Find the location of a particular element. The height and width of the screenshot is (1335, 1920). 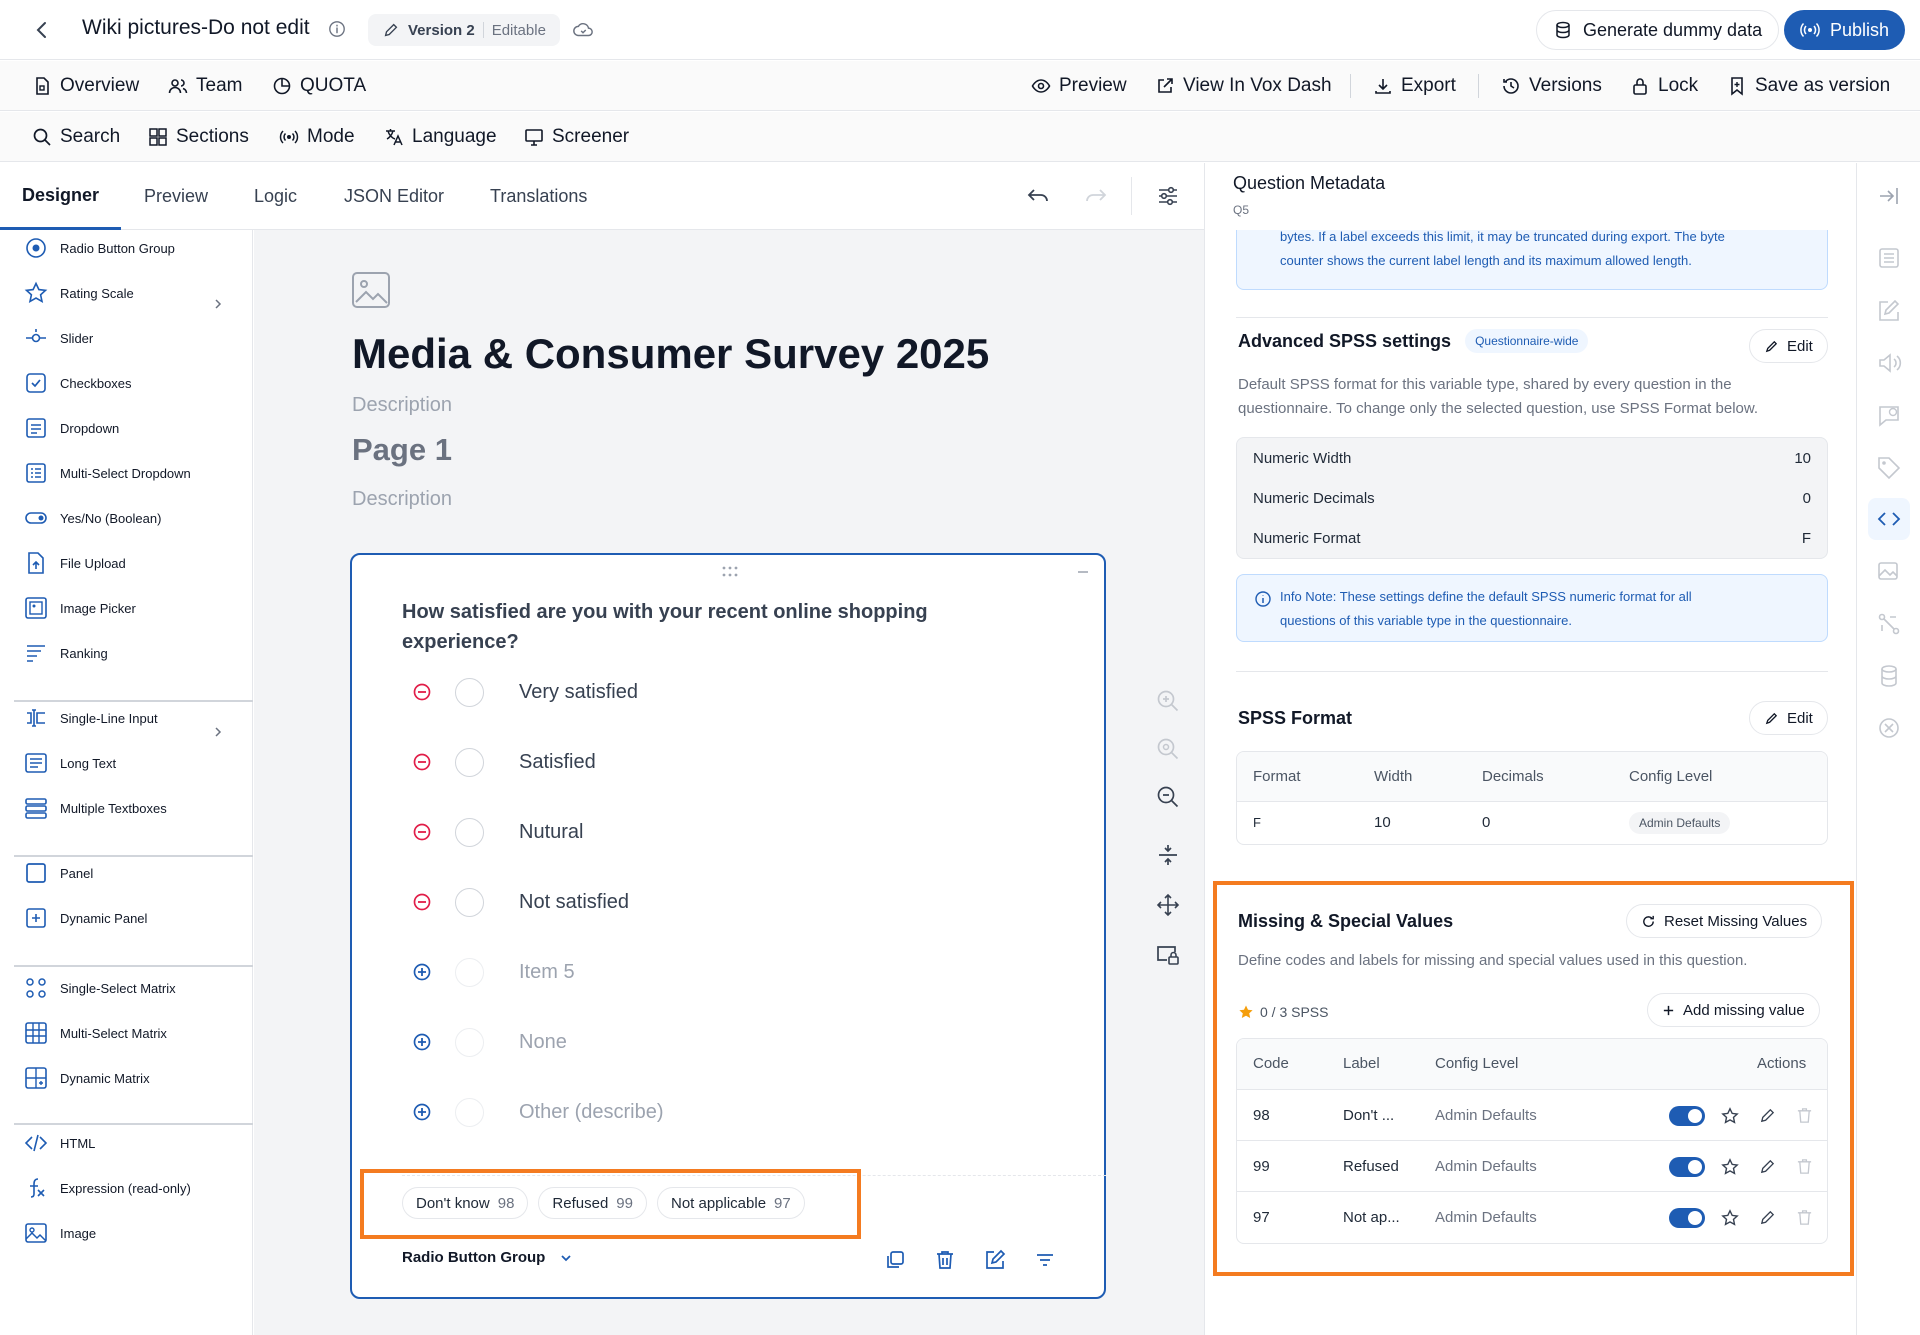

image-settings-icon is located at coordinates (1889, 572).